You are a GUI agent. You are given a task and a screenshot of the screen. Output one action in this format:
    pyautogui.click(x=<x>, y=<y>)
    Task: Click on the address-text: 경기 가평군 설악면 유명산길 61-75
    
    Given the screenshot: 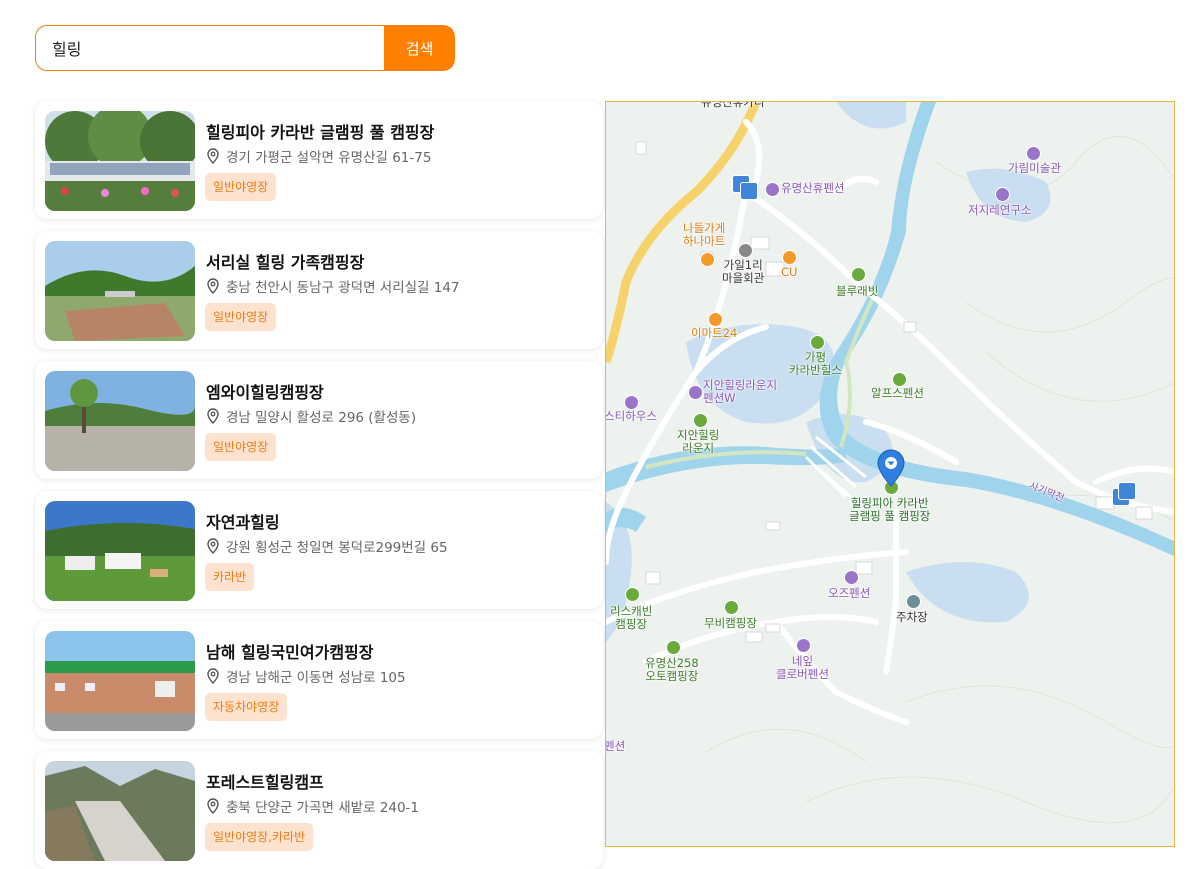 What is the action you would take?
    pyautogui.click(x=329, y=158)
    